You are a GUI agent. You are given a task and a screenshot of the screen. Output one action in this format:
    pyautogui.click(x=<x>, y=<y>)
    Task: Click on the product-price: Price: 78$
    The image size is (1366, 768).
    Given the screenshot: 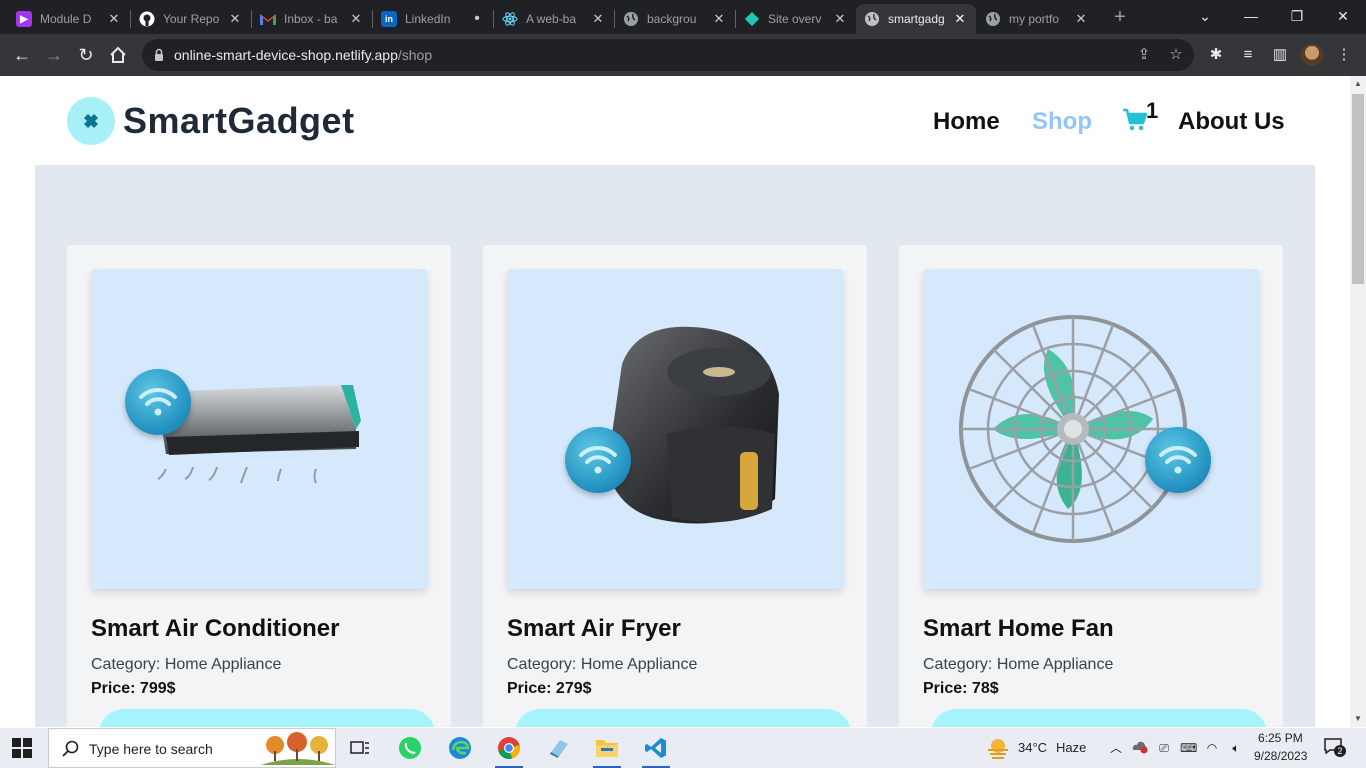 What is the action you would take?
    pyautogui.click(x=961, y=689)
    